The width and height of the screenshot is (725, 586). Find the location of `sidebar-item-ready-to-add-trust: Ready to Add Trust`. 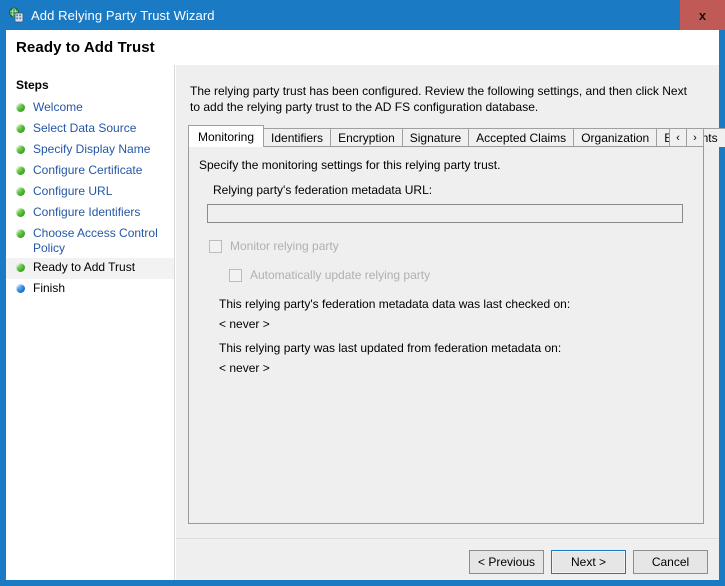

sidebar-item-ready-to-add-trust: Ready to Add Trust is located at coordinates (90, 268).